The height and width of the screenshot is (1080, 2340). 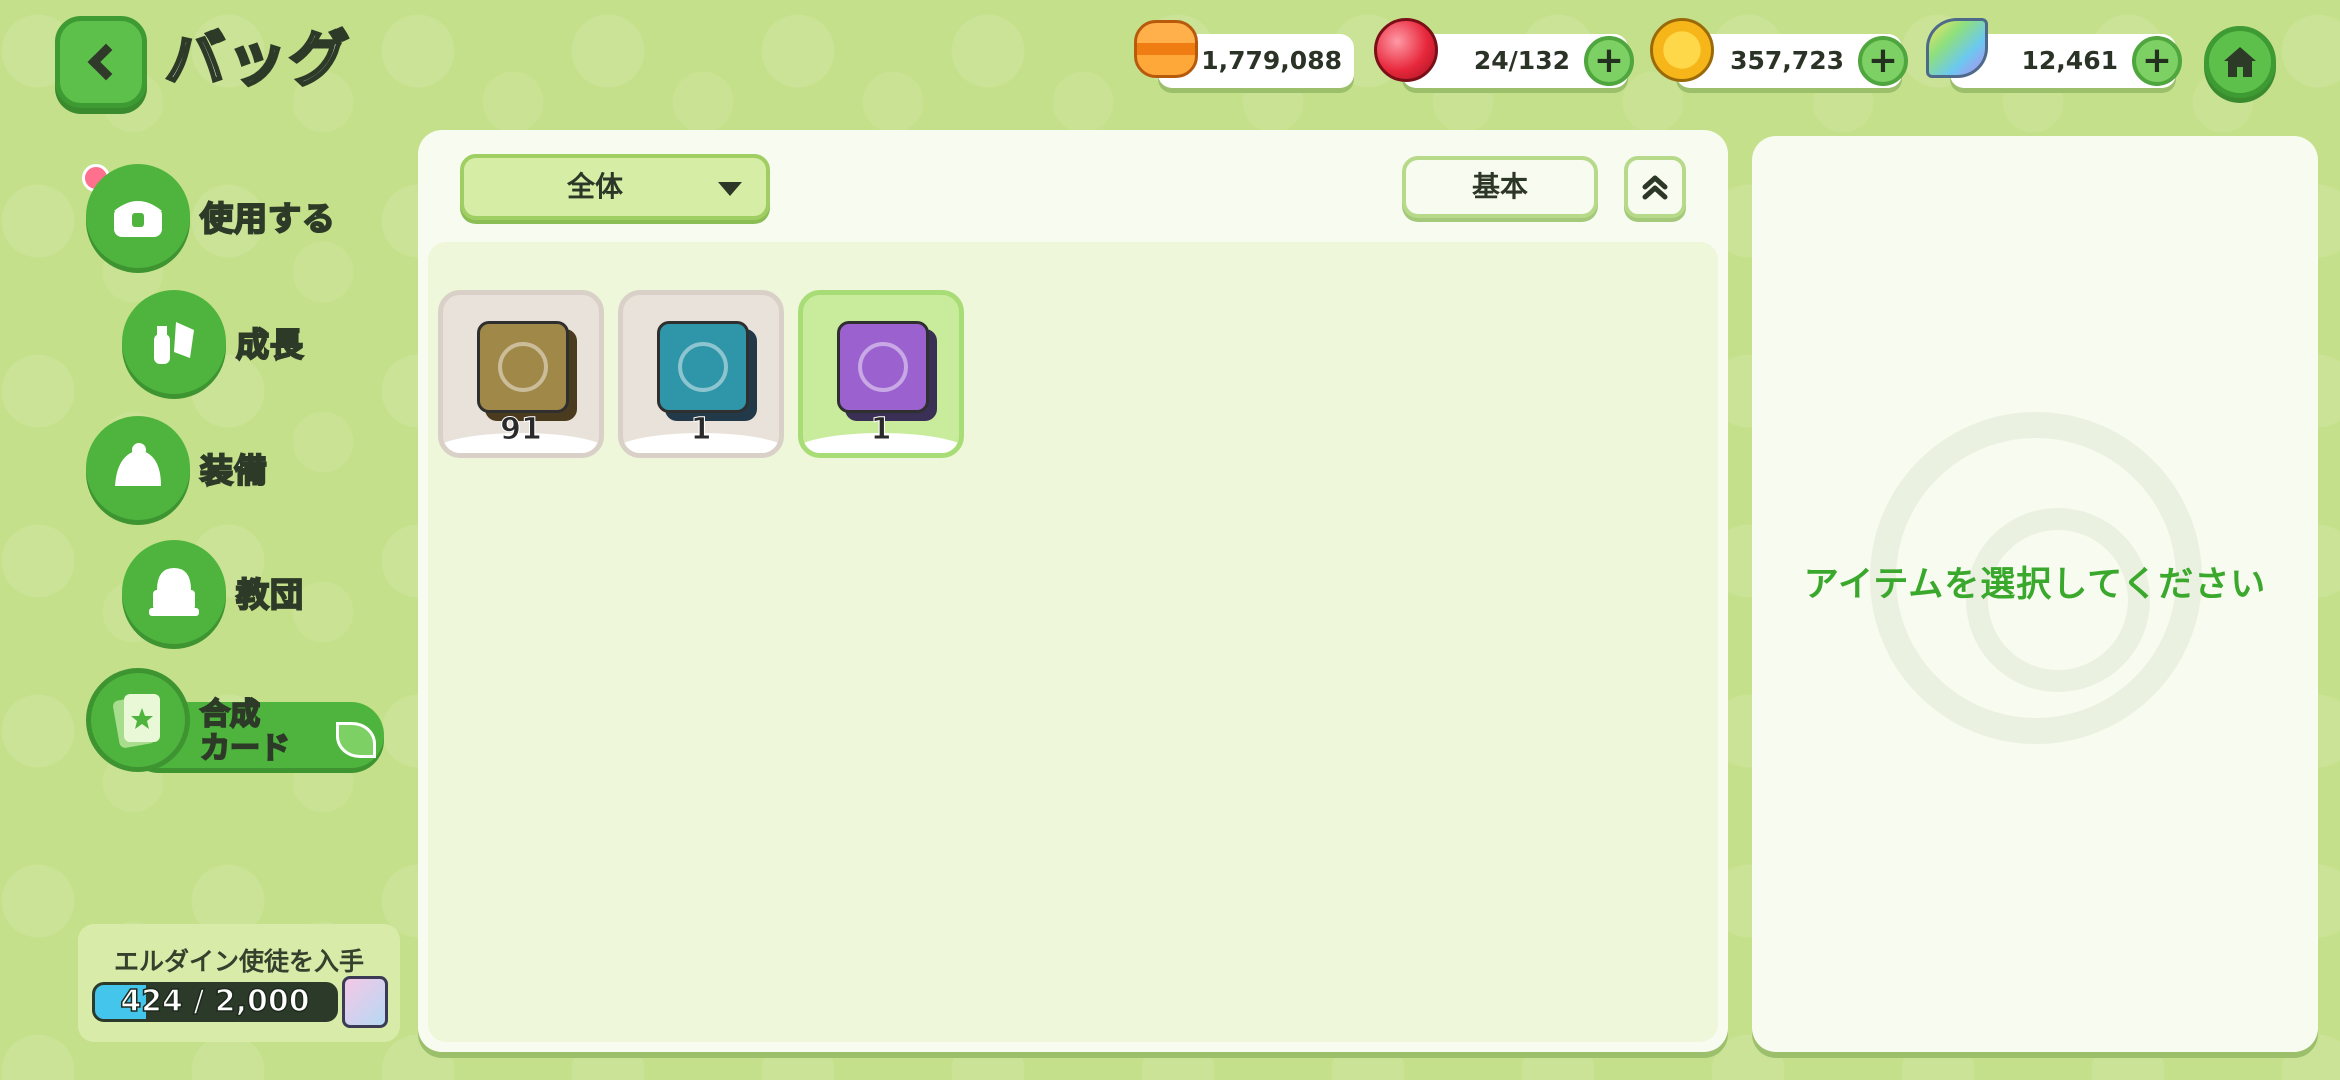 I want to click on sidebar-item-growth: 成長, so click(x=213, y=342).